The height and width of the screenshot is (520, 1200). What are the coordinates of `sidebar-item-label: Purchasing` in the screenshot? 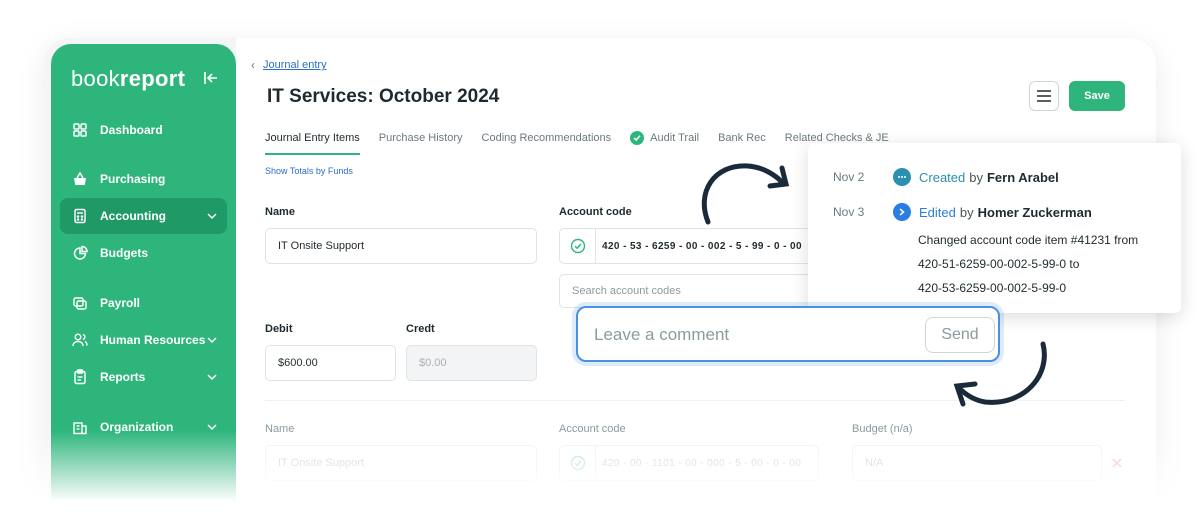 It's located at (133, 179).